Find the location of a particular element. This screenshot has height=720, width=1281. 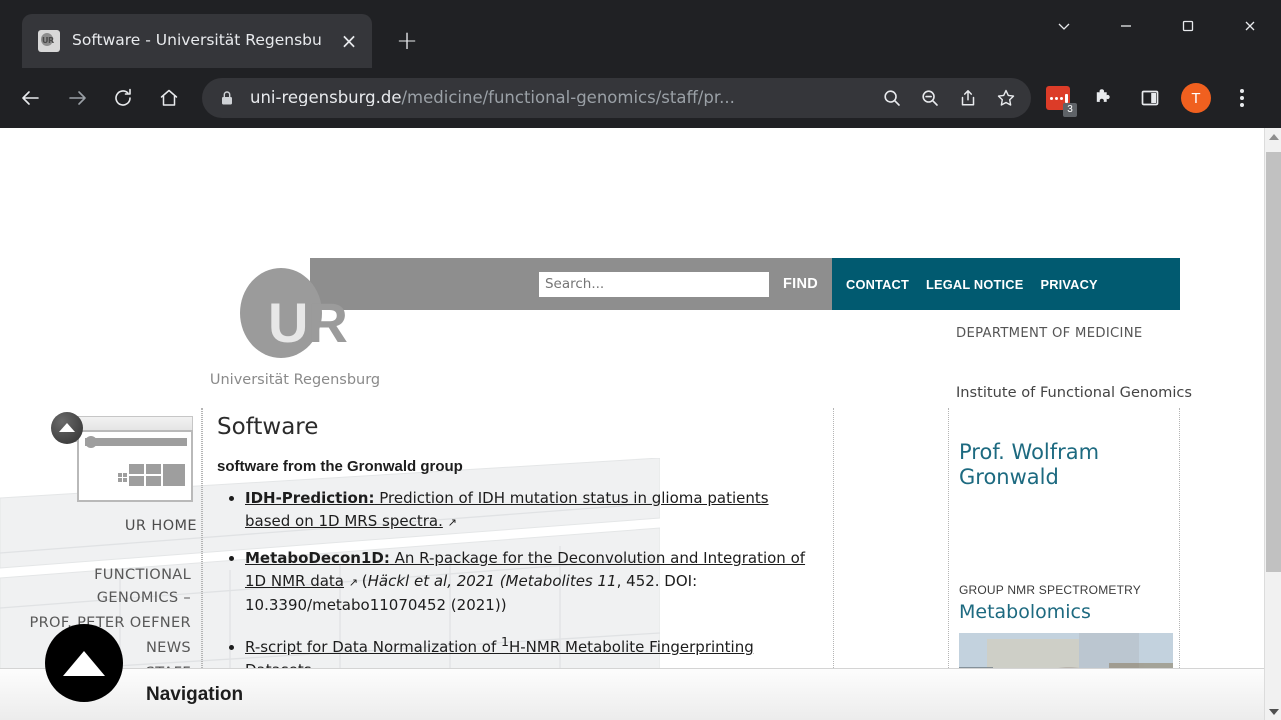

extension-notes-icon: 3 is located at coordinates (1058, 98).